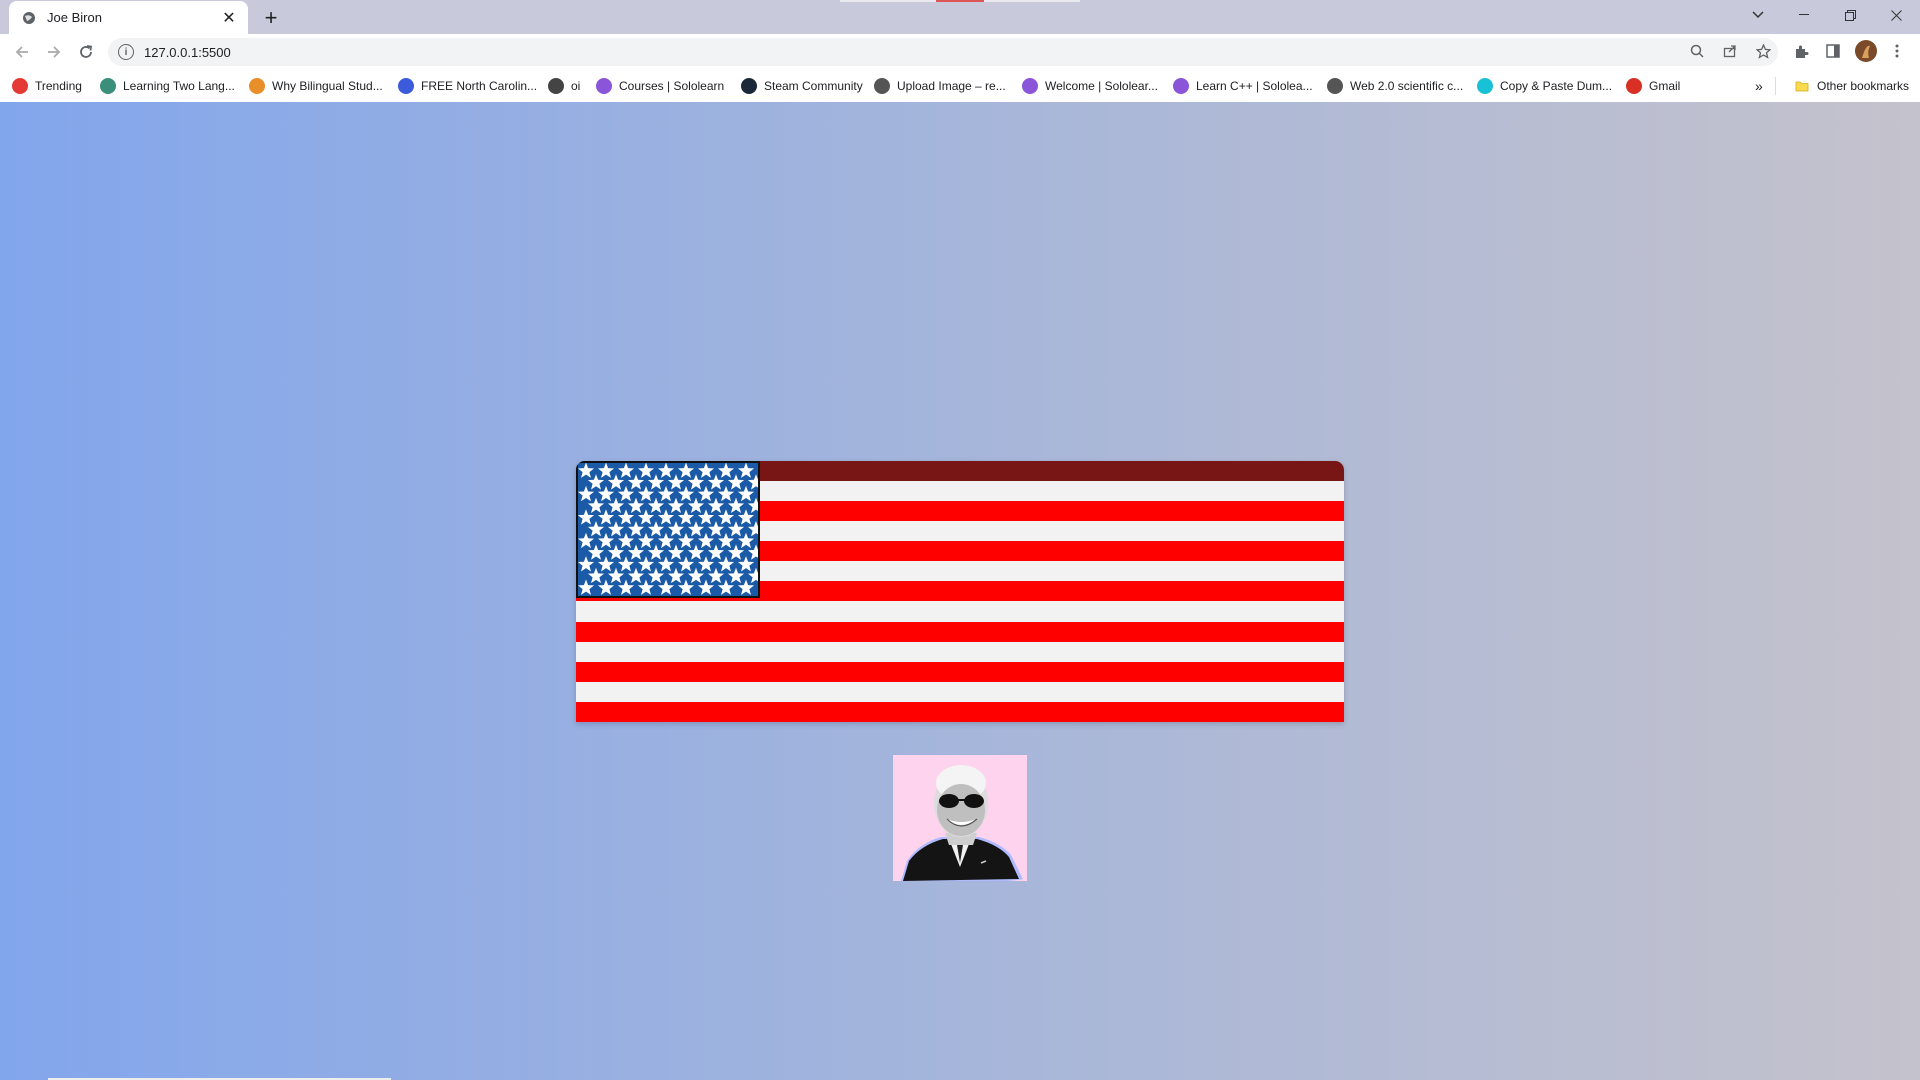 This screenshot has height=1080, width=1920. I want to click on flag-stars, so click(676, 528).